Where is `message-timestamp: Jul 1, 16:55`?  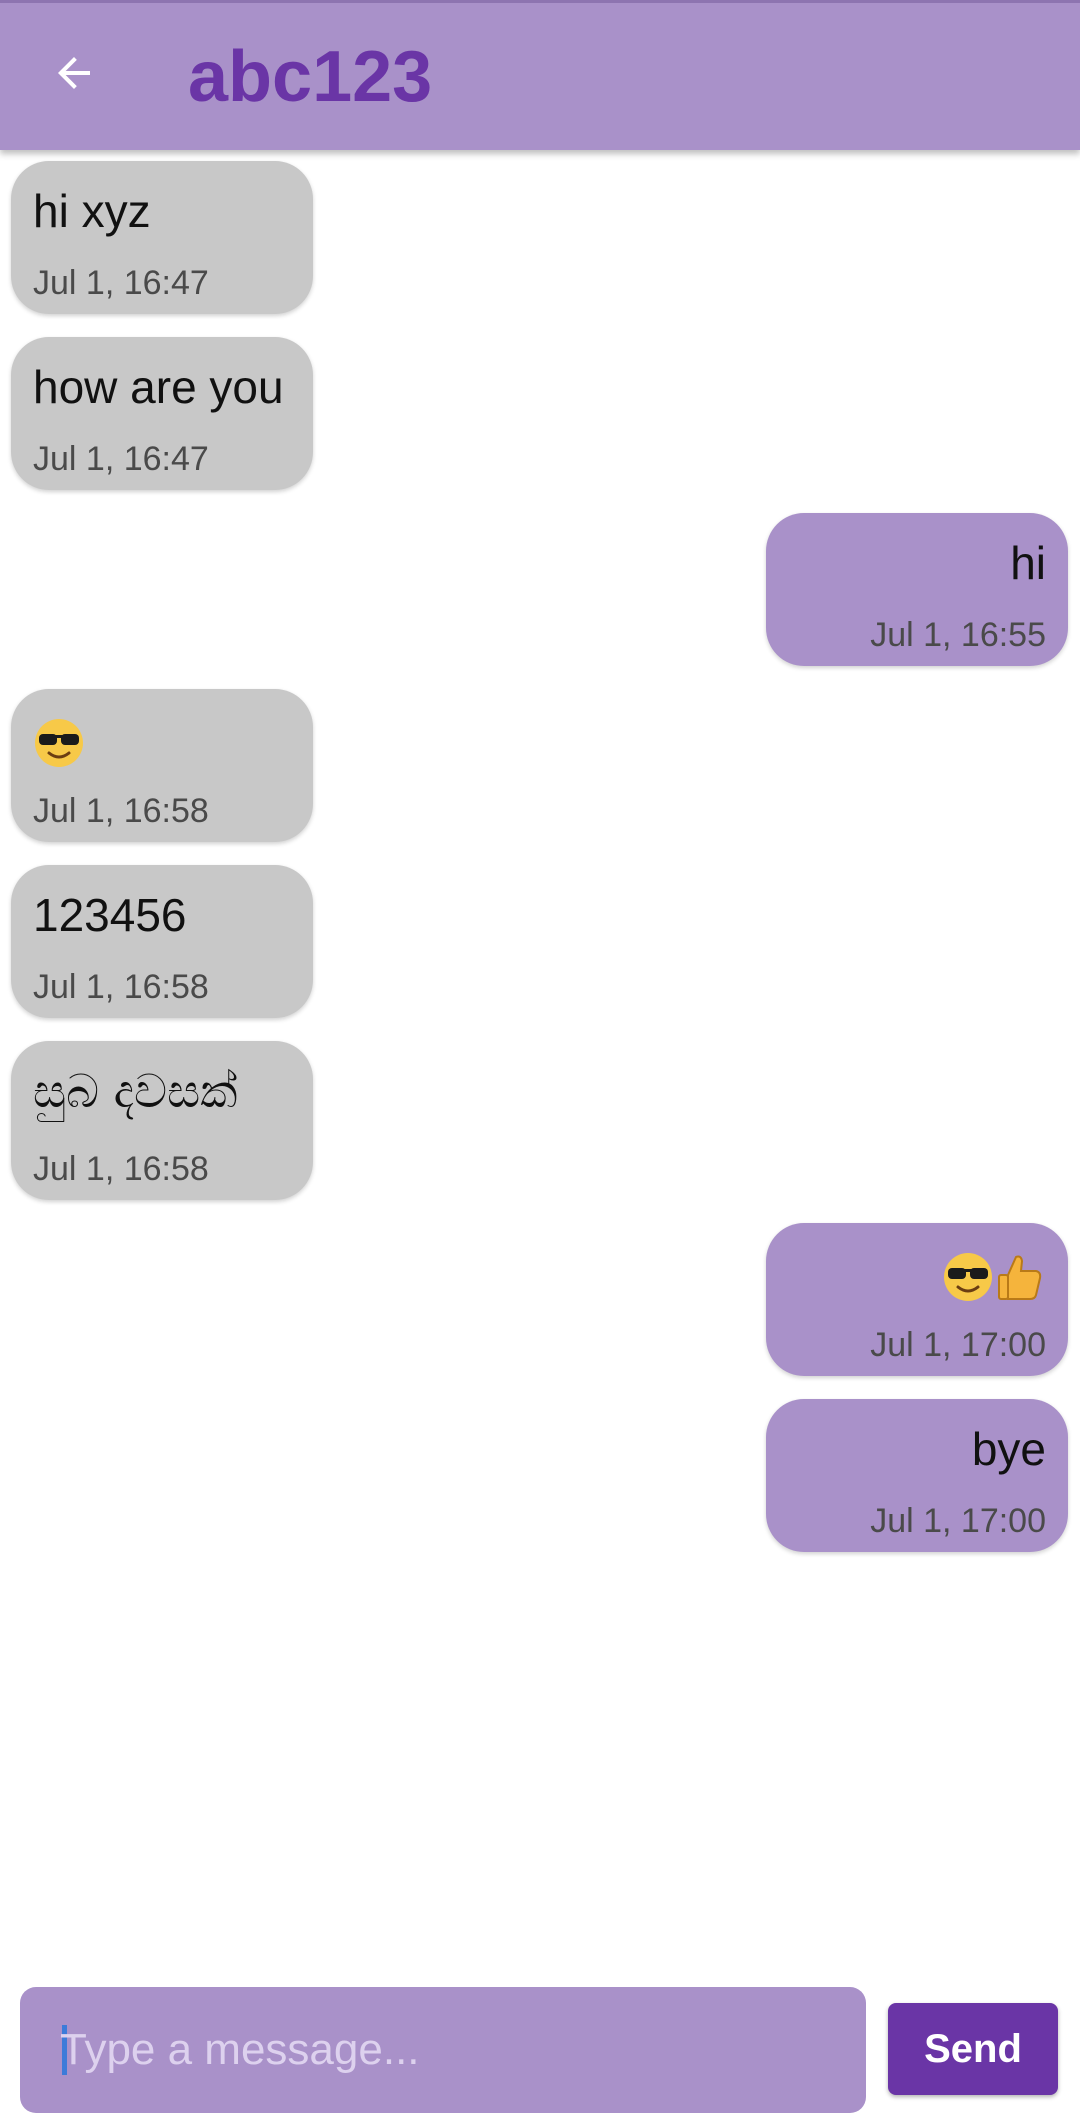 message-timestamp: Jul 1, 16:55 is located at coordinates (958, 635).